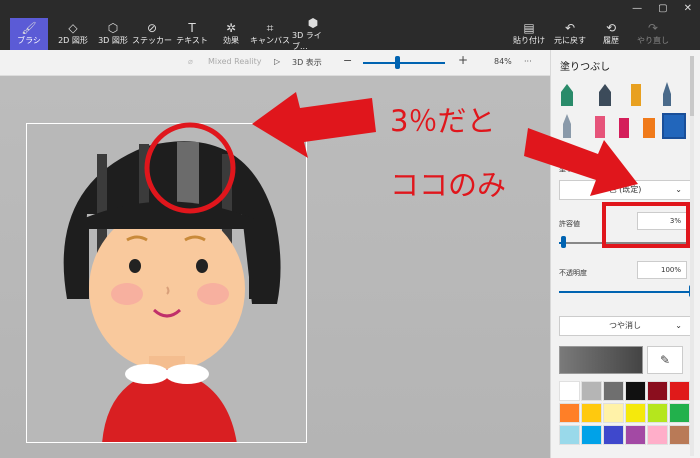 The width and height of the screenshot is (700, 458). I want to click on maximize-icon: ▢, so click(662, 8).